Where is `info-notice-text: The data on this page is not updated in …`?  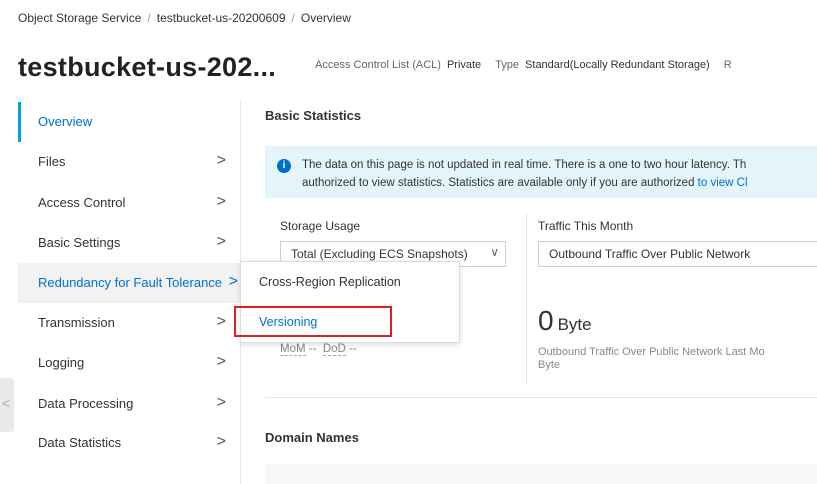
info-notice-text: The data on this page is not updated in … is located at coordinates (525, 174).